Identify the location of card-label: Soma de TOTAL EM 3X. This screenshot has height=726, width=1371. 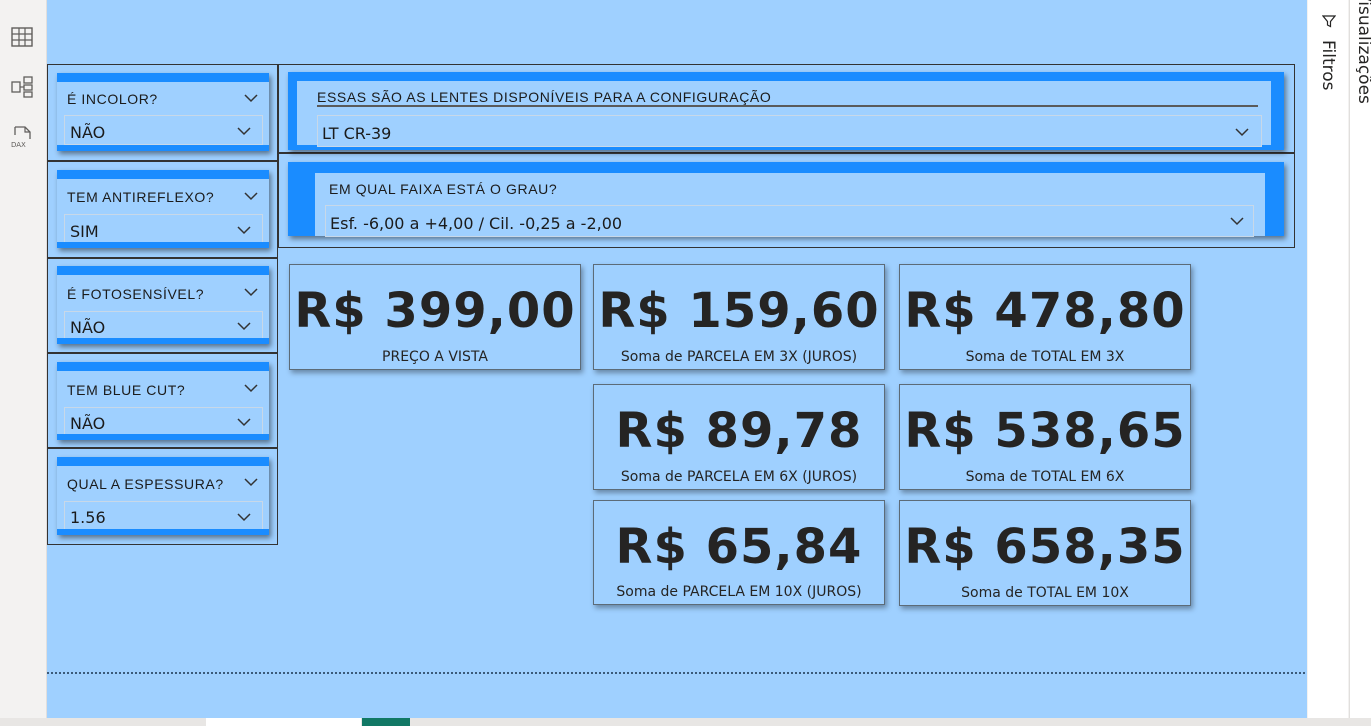
(1045, 357).